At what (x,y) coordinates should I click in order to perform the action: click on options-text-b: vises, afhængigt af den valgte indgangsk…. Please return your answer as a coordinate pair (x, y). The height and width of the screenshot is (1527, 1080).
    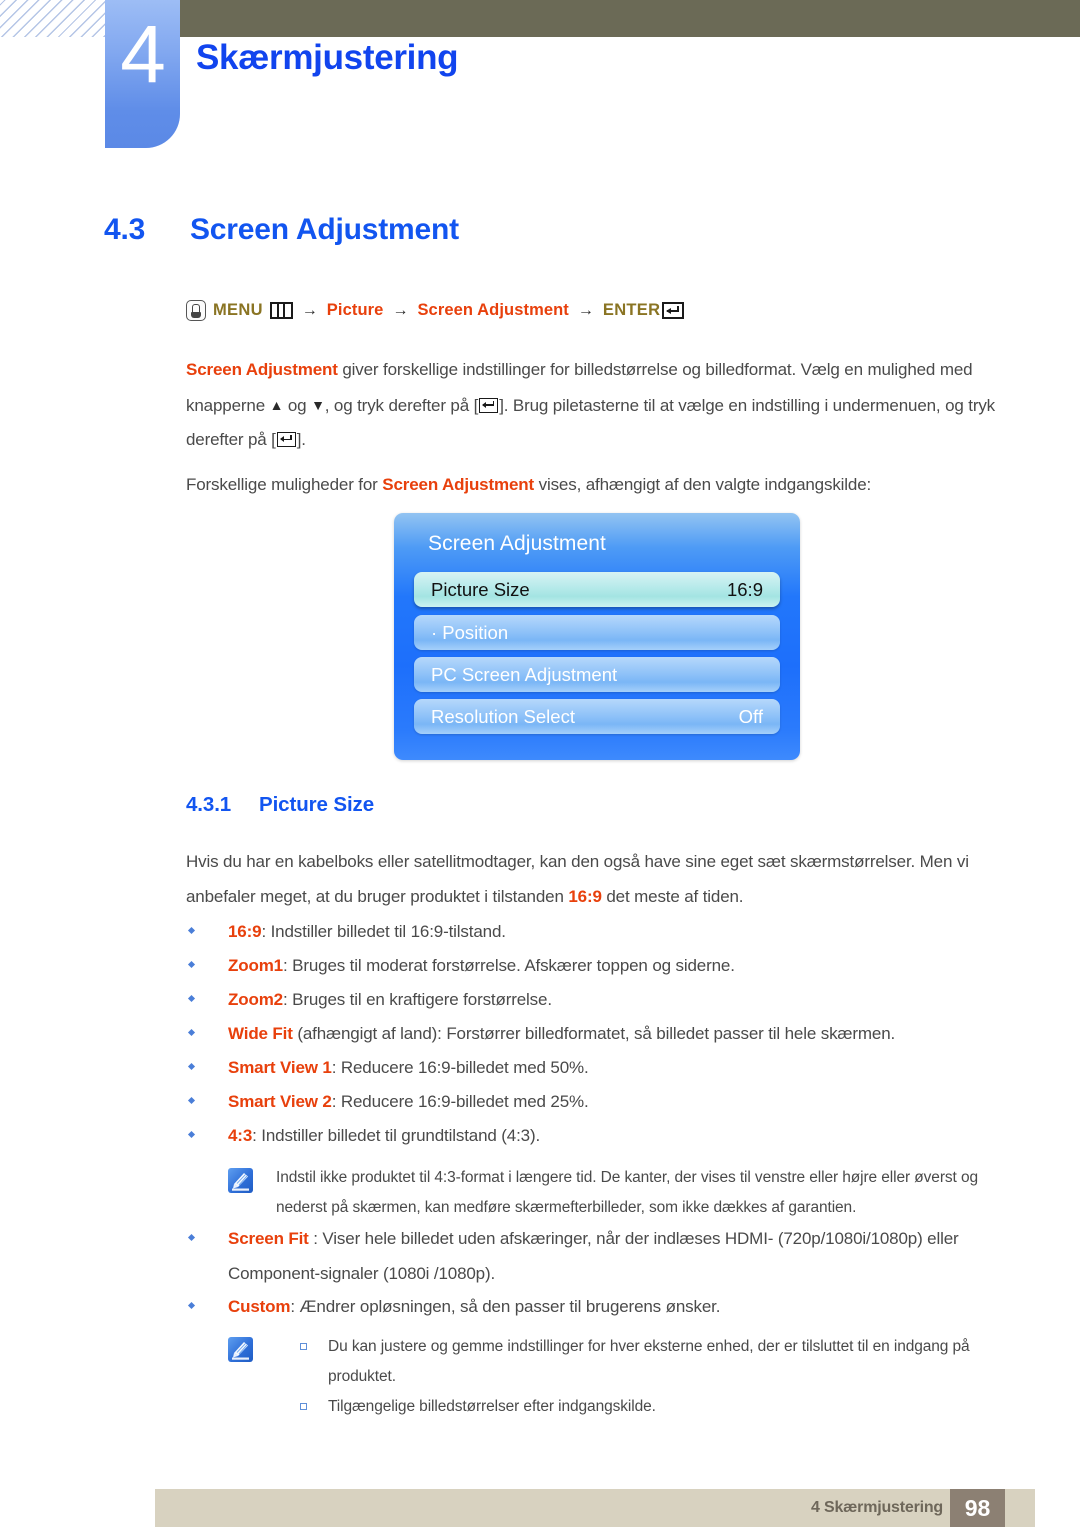
    Looking at the image, I should click on (703, 484).